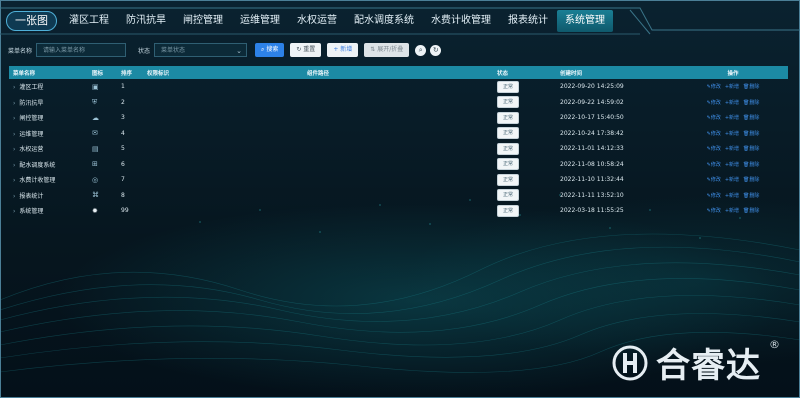 This screenshot has height=398, width=800. What do you see at coordinates (708, 366) in the screenshot?
I see `logo-text: 合睿达` at bounding box center [708, 366].